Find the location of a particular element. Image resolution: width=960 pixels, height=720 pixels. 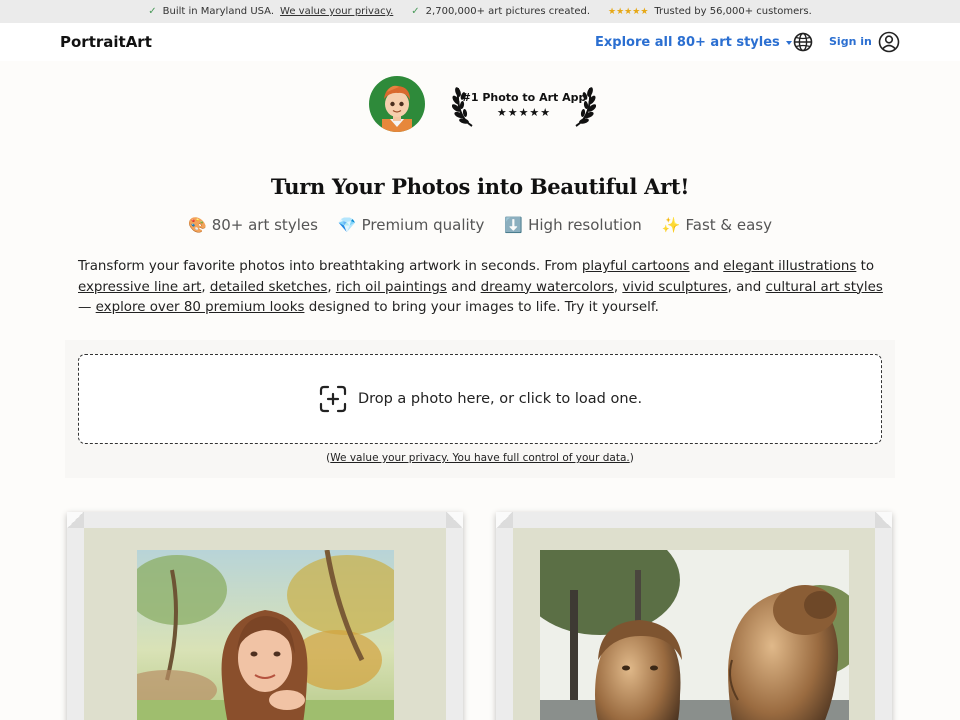

feature-item: ⬇️ High resolution is located at coordinates (572, 225).